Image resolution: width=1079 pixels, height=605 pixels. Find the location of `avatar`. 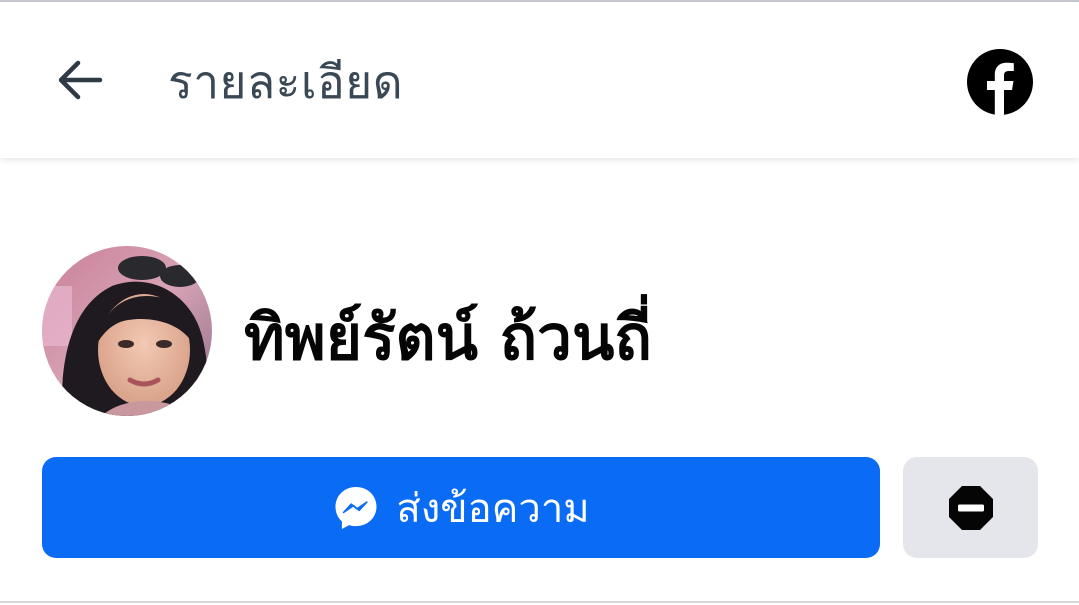

avatar is located at coordinates (127, 331).